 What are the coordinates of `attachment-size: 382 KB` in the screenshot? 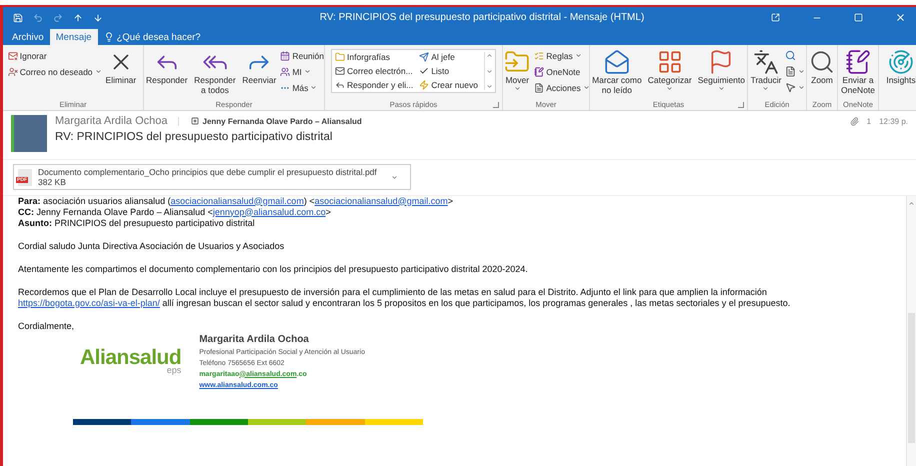 It's located at (52, 182).